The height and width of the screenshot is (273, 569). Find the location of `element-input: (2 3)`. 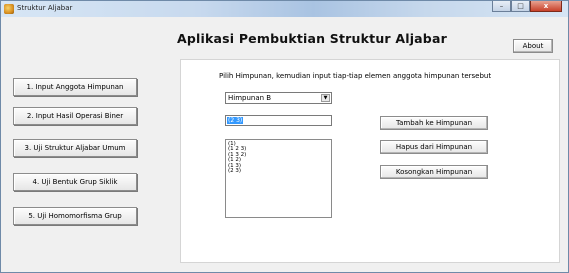

element-input: (2 3) is located at coordinates (278, 120).